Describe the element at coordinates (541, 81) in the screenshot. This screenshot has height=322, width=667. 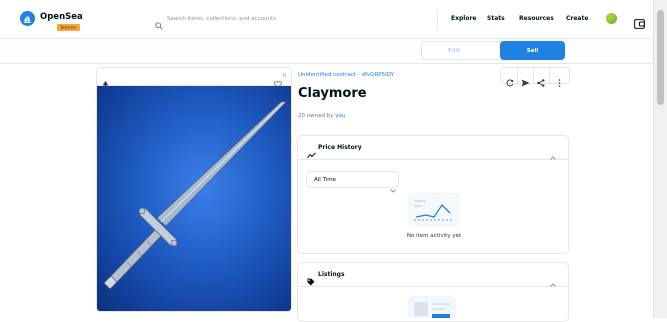
I see `share-icon` at that location.